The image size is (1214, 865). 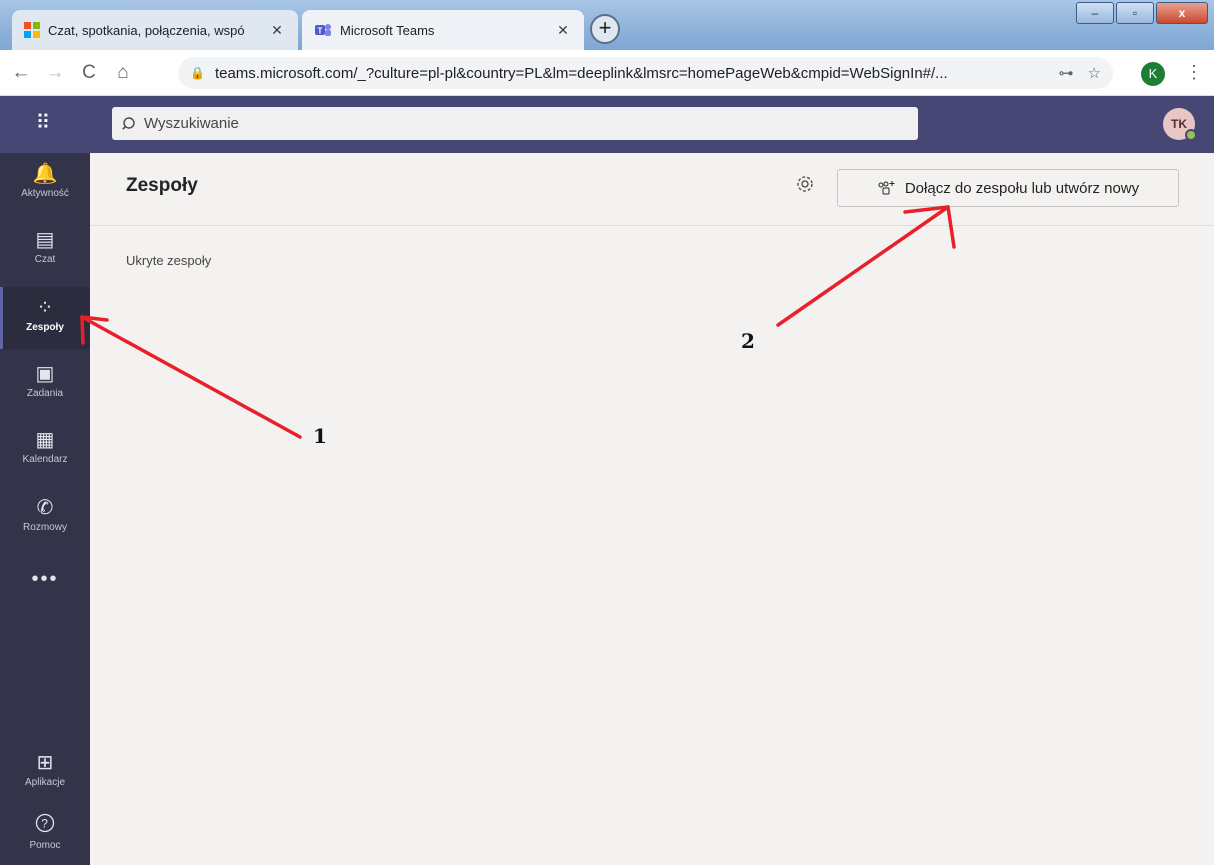 I want to click on rail-item-label: Czat, so click(x=45, y=259).